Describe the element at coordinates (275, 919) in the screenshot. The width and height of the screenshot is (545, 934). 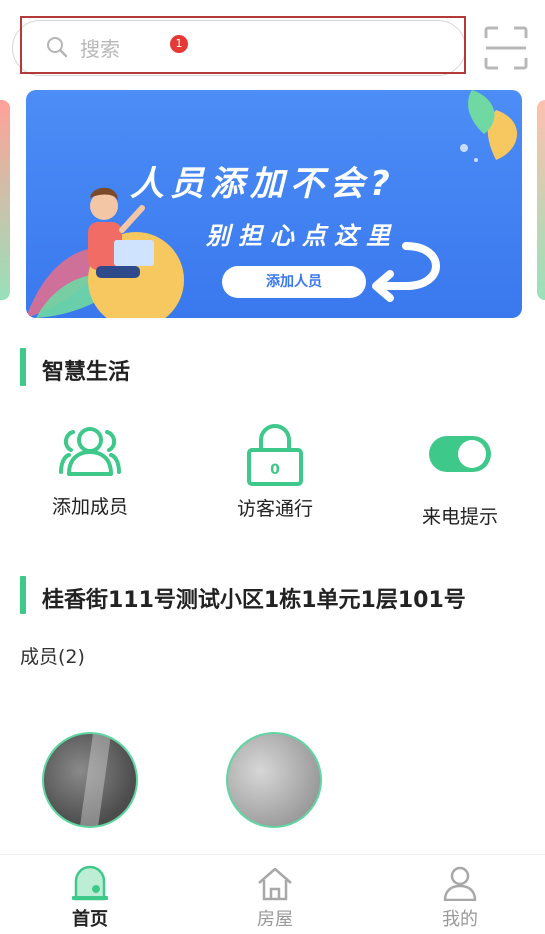
I see `tab-house-label: 房屋` at that location.